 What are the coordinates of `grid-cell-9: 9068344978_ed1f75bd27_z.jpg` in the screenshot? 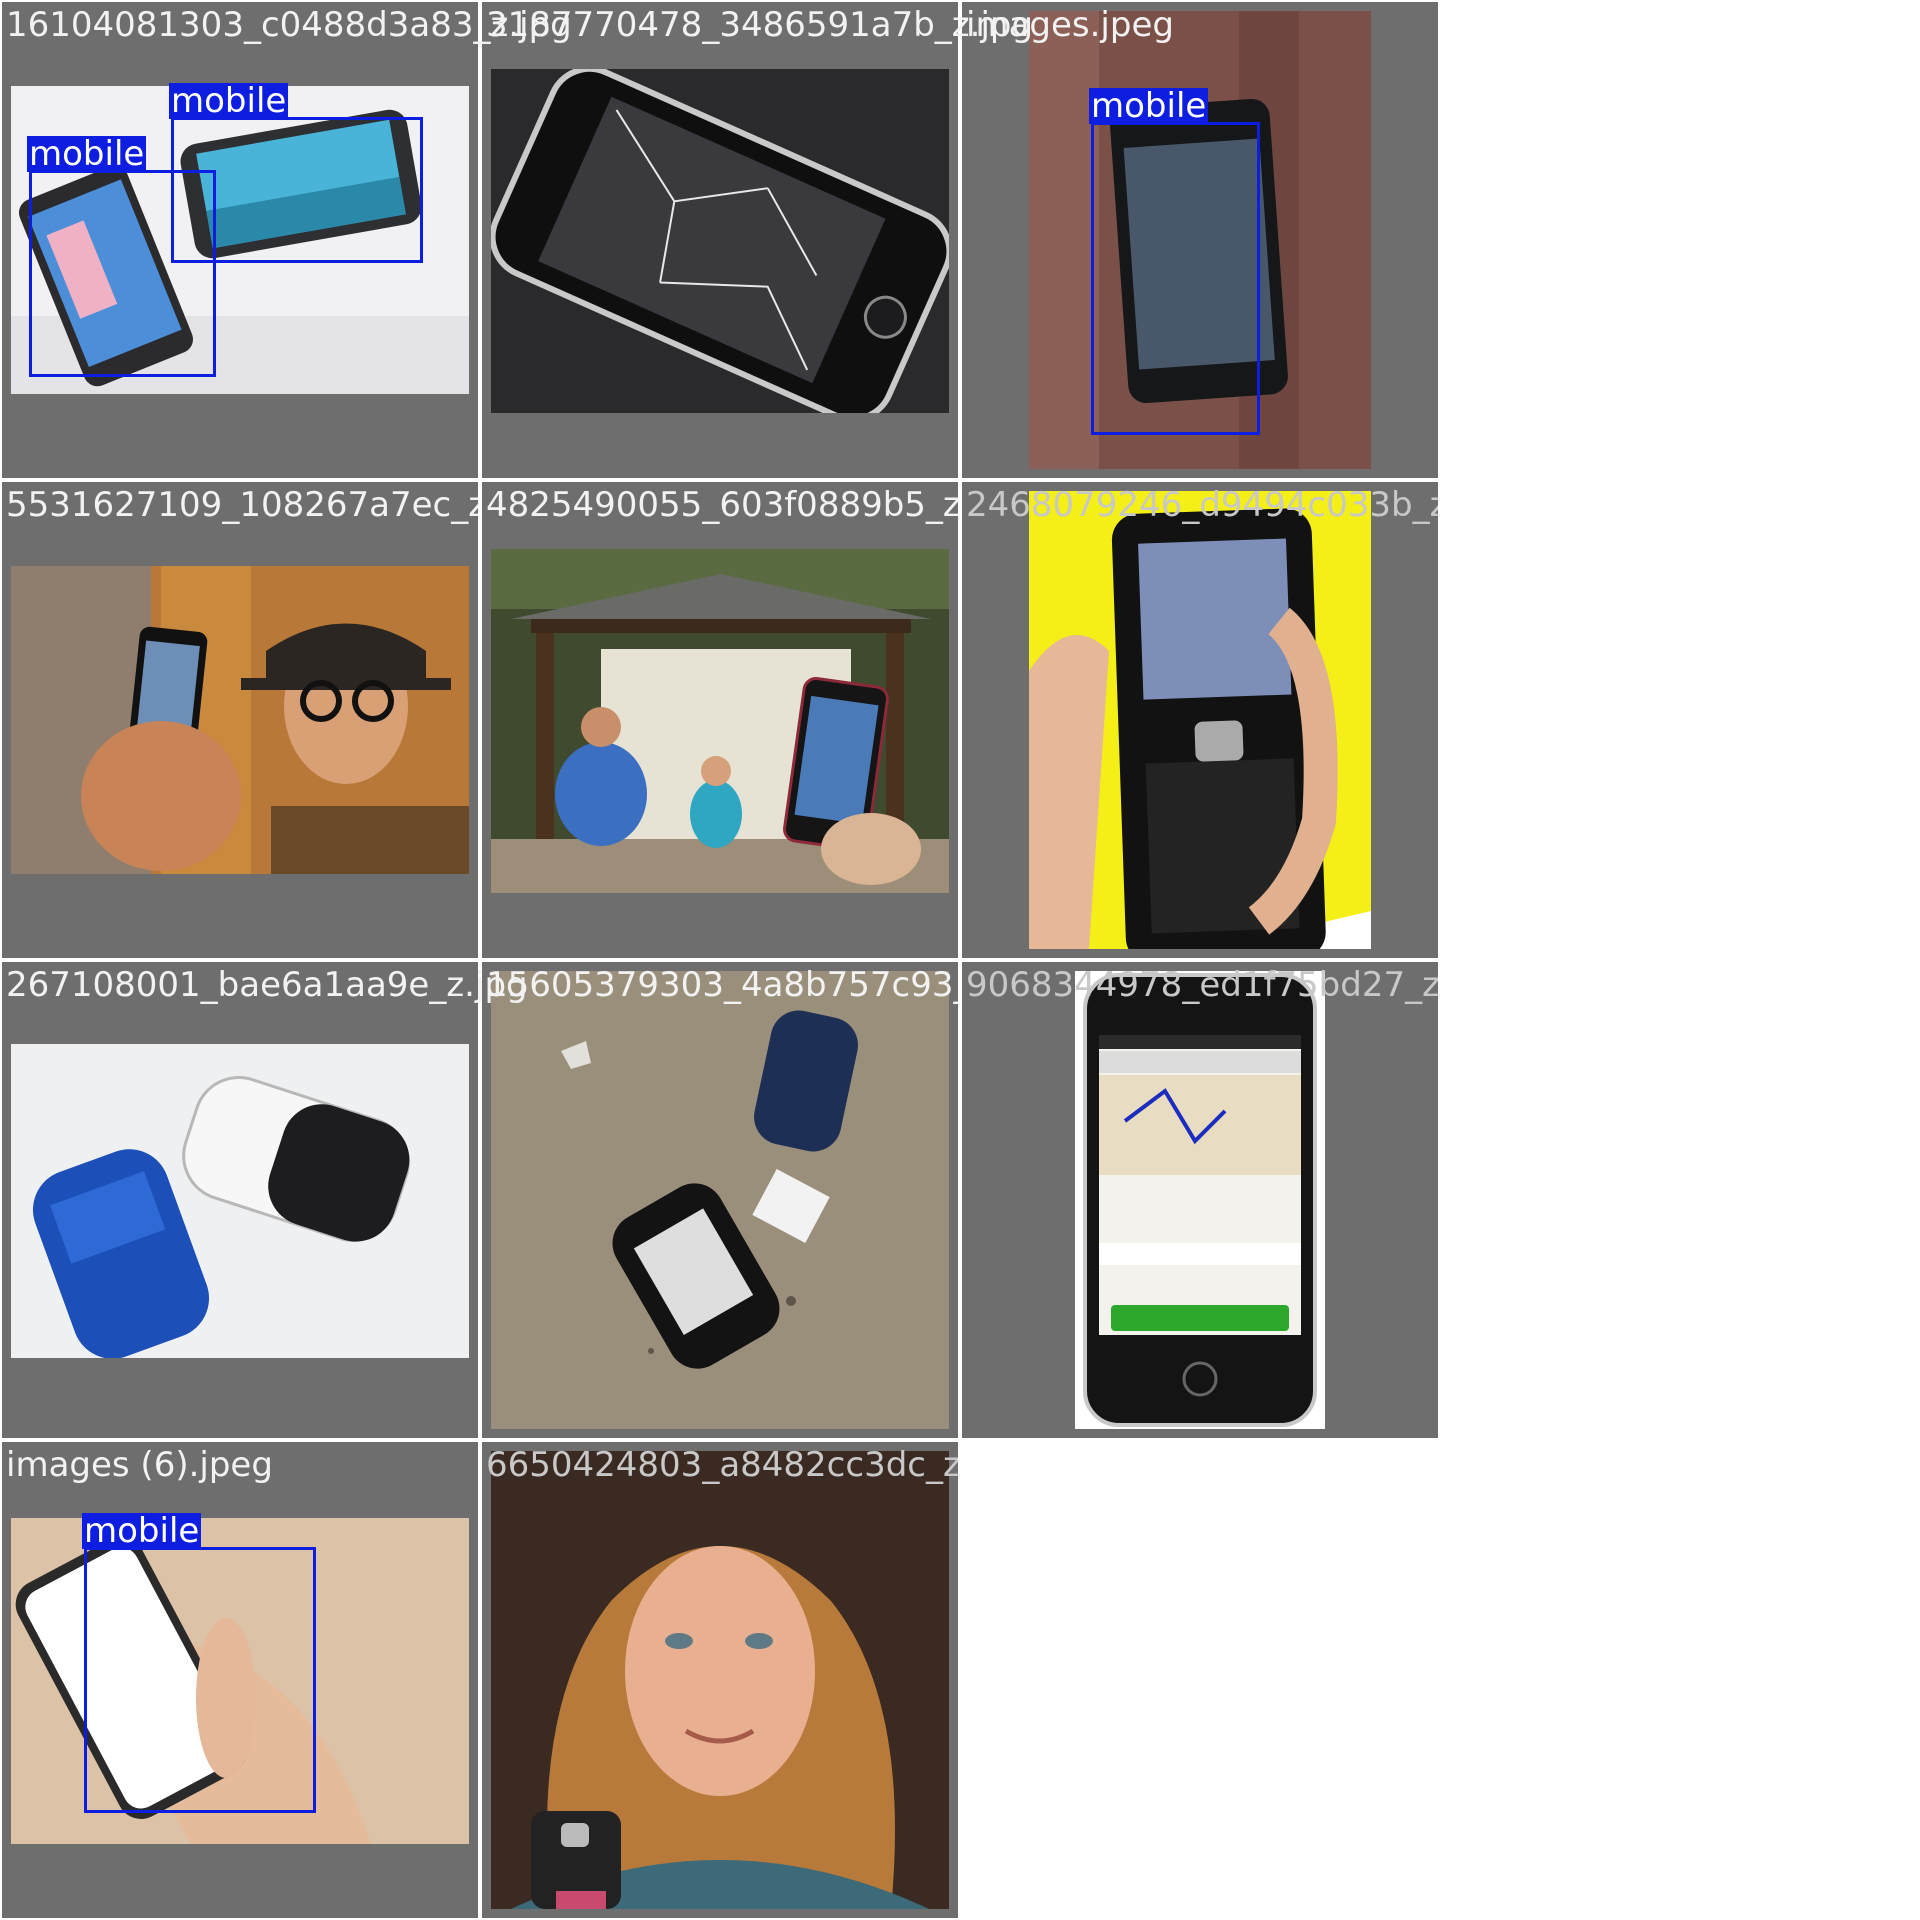 It's located at (1200, 1200).